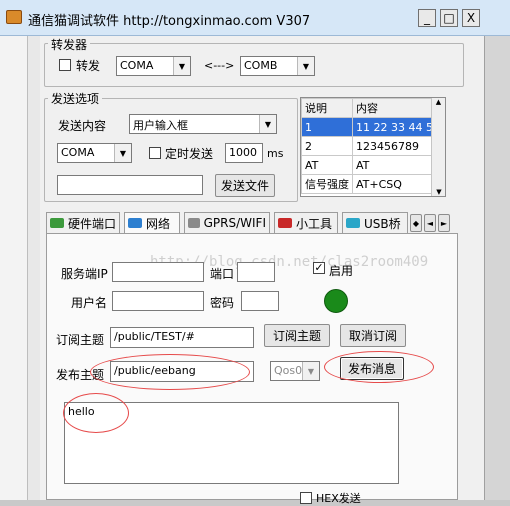  I want to click on scroll-up-icon: ▲, so click(438, 102).